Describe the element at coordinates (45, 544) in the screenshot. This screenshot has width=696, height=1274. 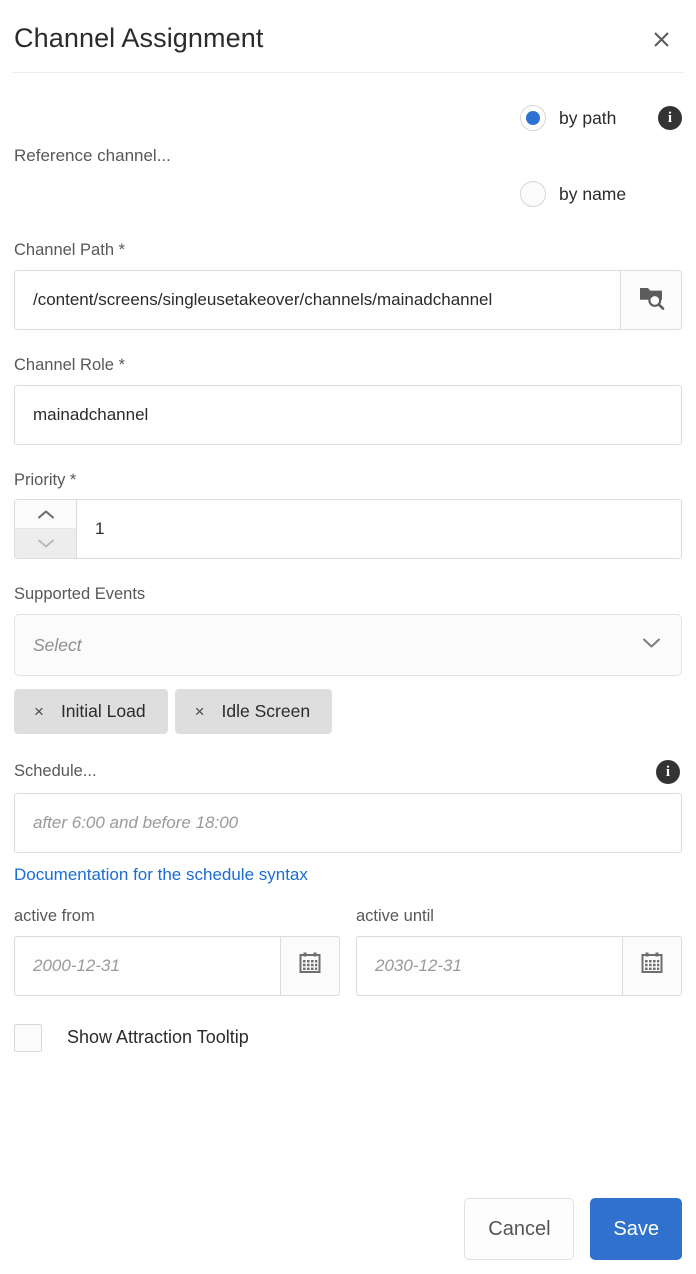
I see `priority-decrement-button` at that location.